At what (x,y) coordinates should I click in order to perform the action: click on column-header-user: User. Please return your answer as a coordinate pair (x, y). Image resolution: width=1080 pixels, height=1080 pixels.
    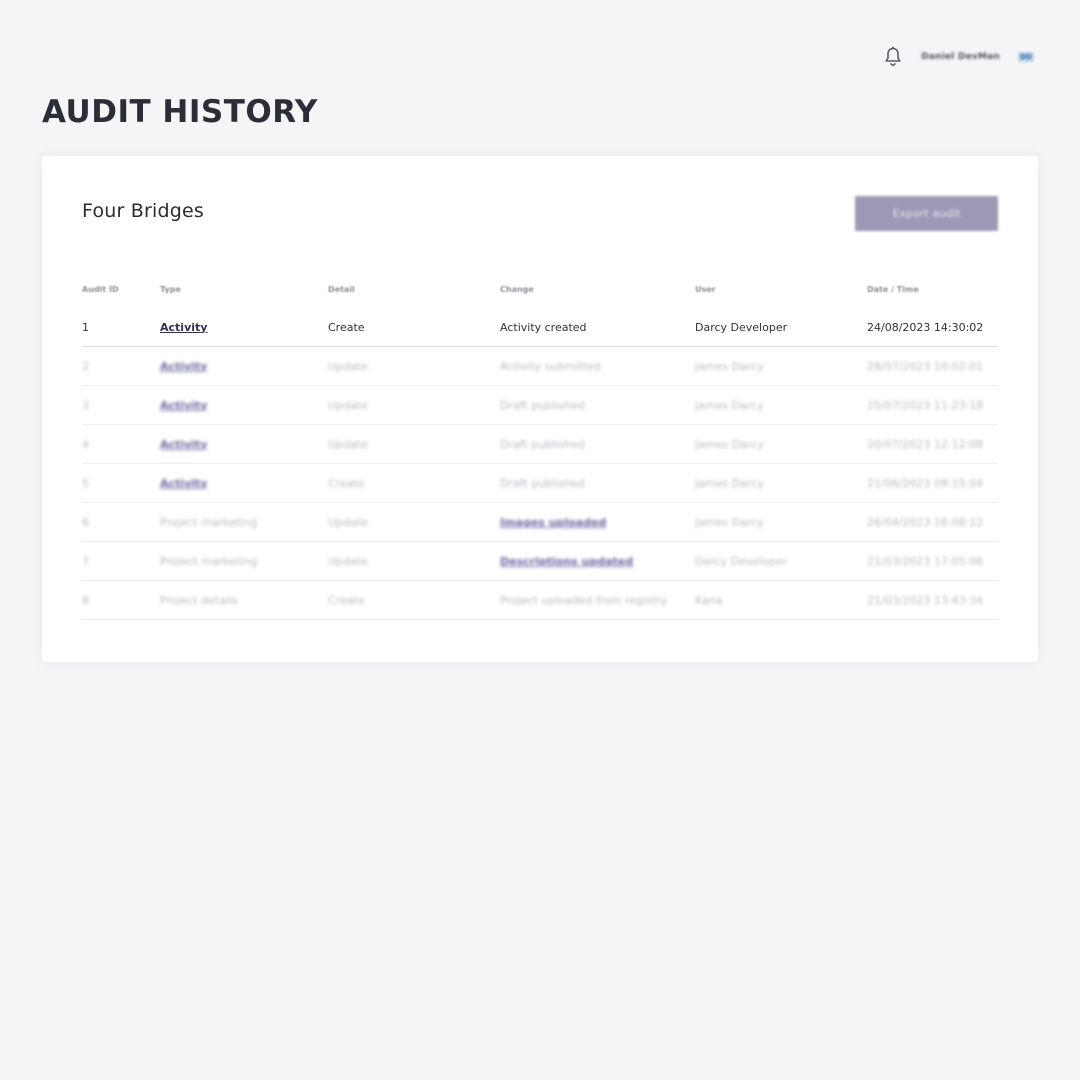
    Looking at the image, I should click on (781, 289).